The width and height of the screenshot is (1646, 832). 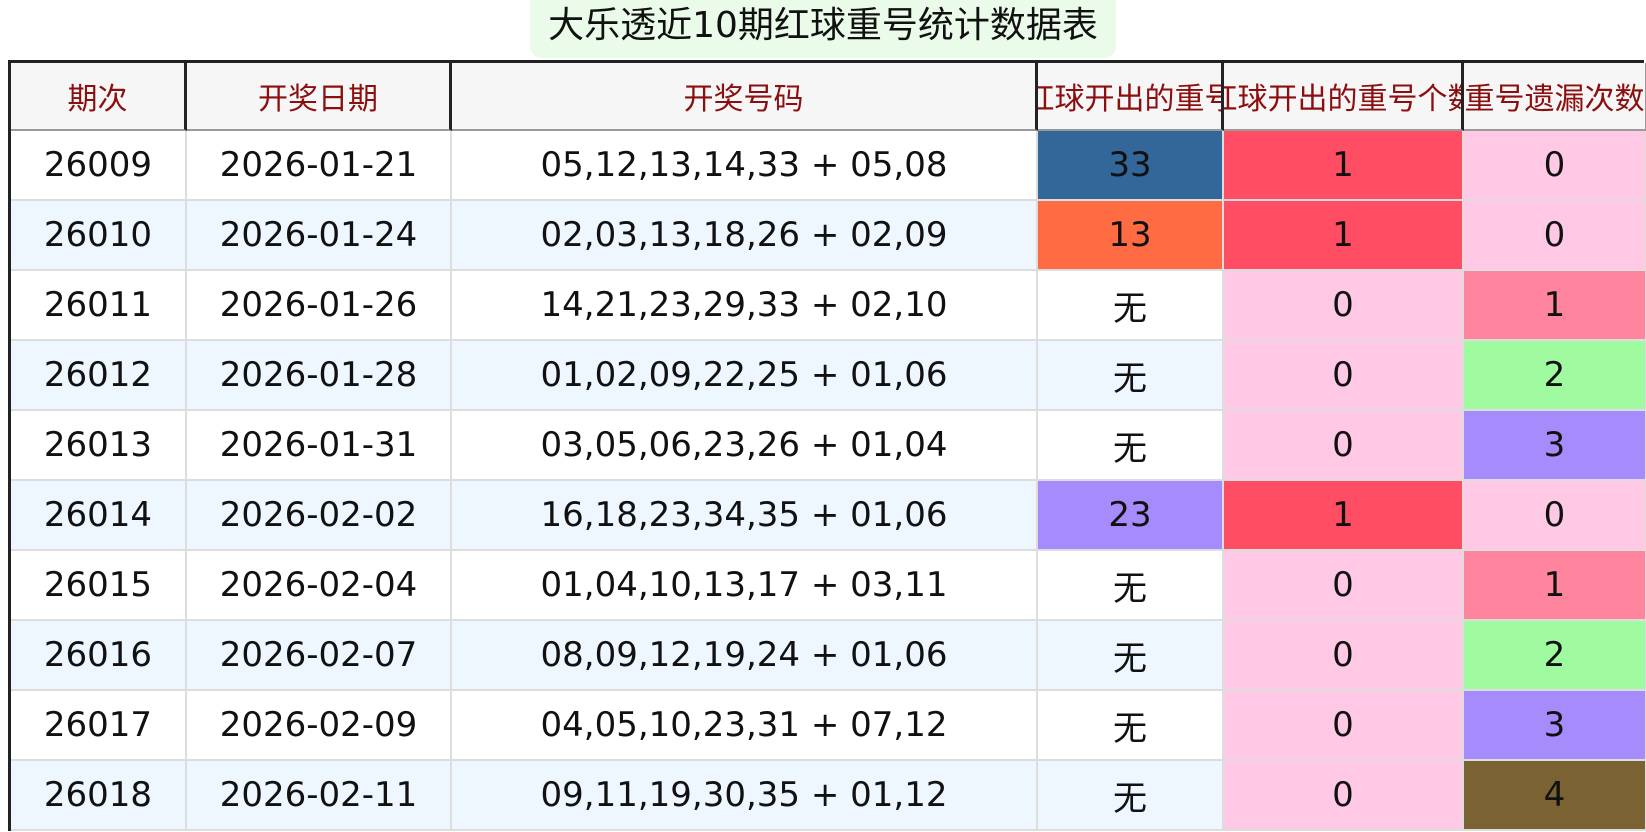 I want to click on header-miss-count: 重号遗漏次数, so click(x=1555, y=97).